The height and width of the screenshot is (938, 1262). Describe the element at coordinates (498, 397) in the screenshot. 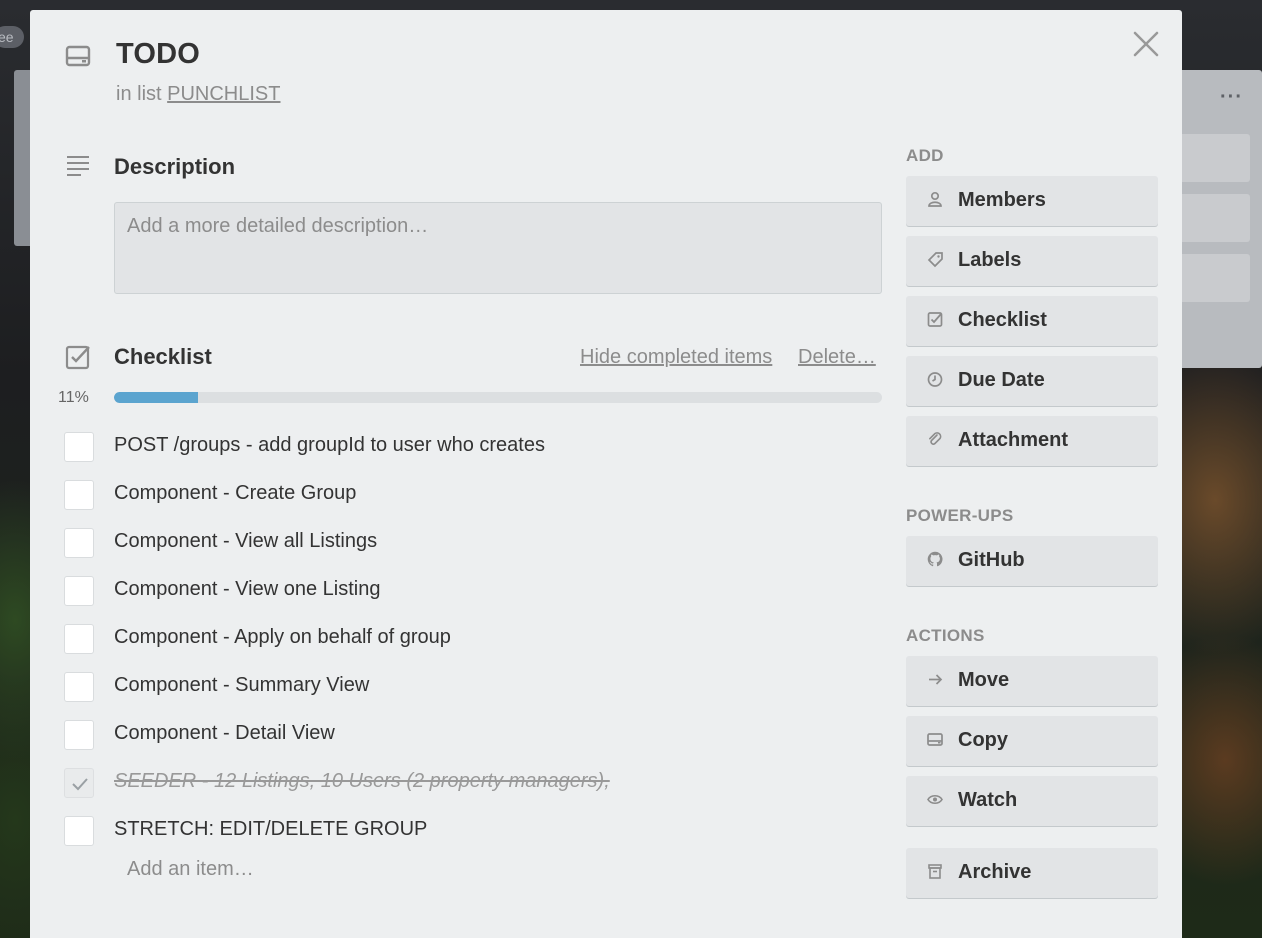

I see `progress-bar` at that location.